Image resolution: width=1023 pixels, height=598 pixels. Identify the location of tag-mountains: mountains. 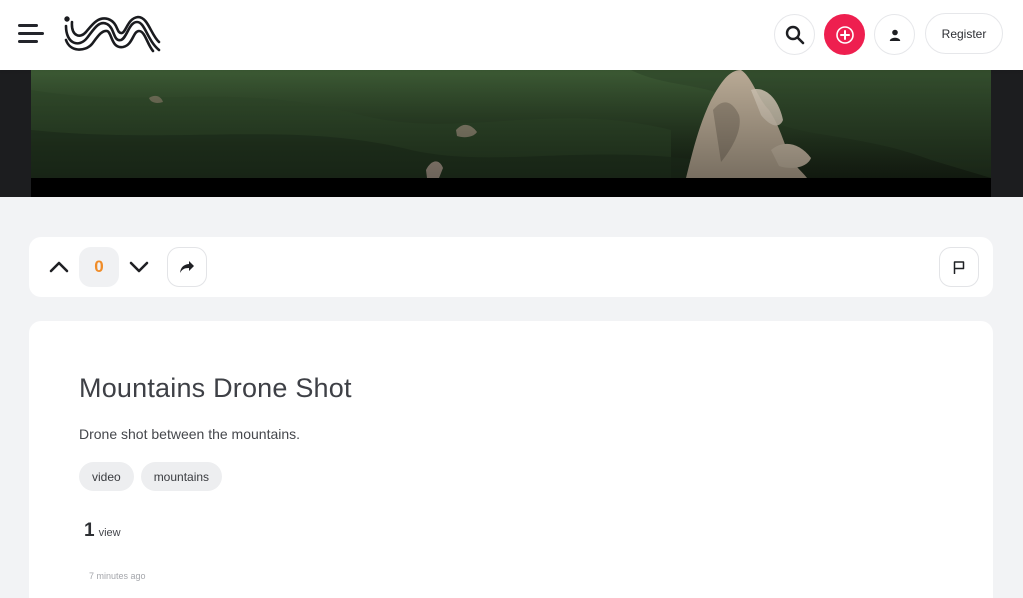
(181, 476).